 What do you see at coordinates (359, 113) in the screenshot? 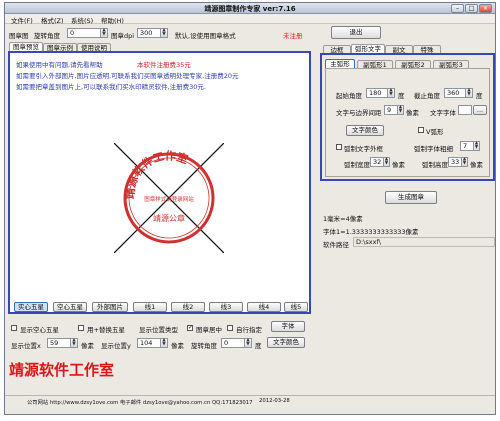
I see `gap-label: 文字与边界间距` at bounding box center [359, 113].